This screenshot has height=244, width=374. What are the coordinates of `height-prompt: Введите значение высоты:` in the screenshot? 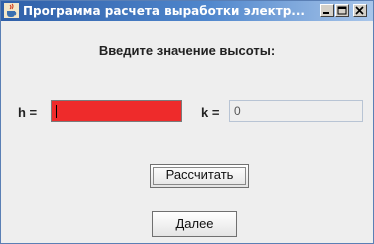 It's located at (187, 50).